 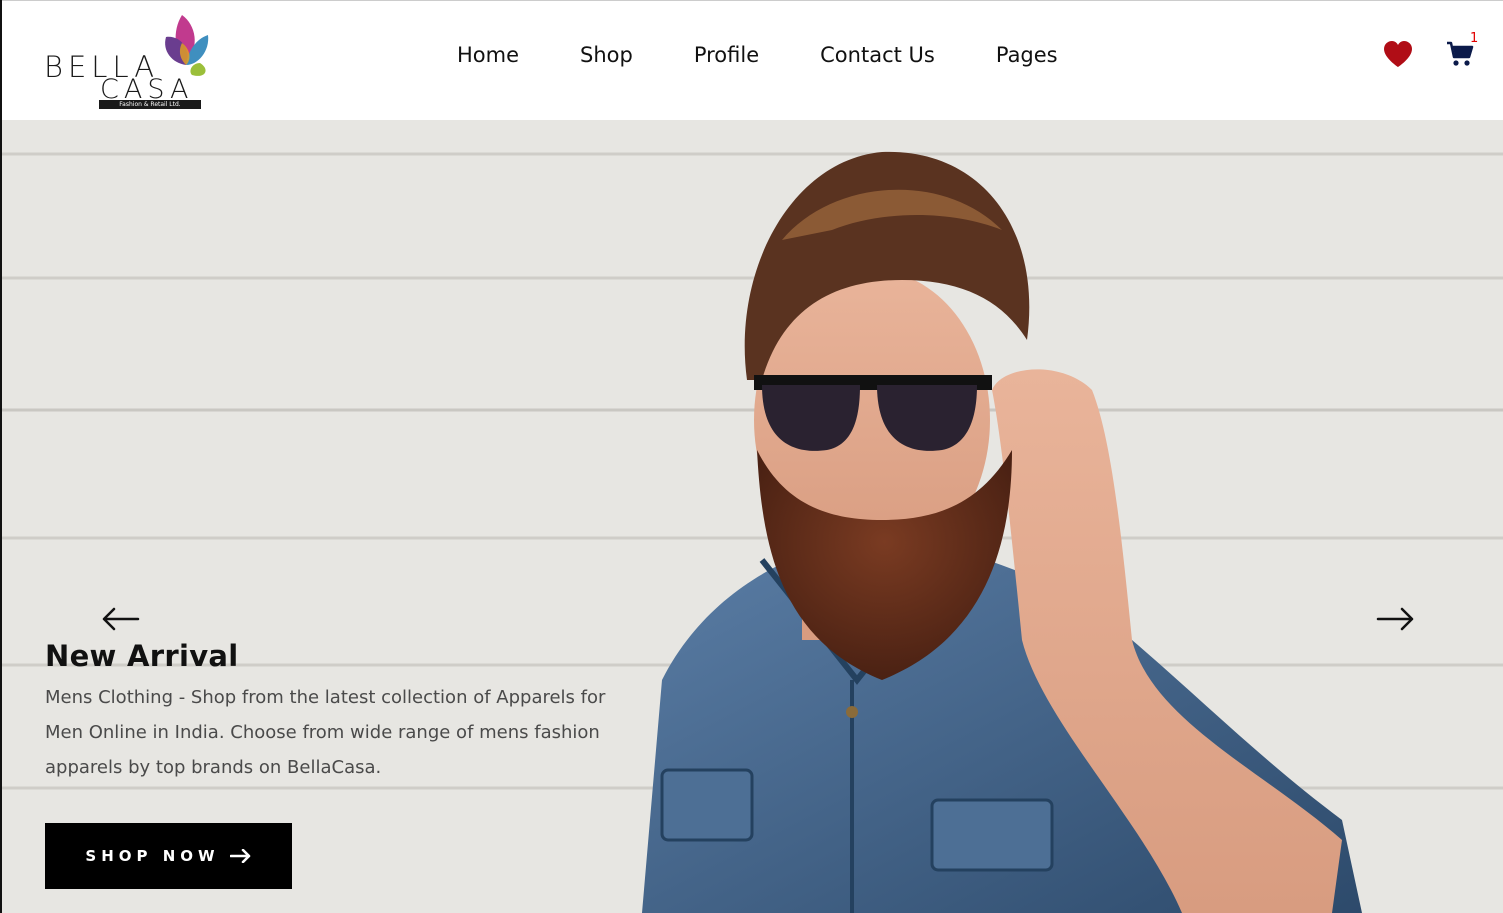 I want to click on hero-title: New Arrival, so click(x=142, y=656).